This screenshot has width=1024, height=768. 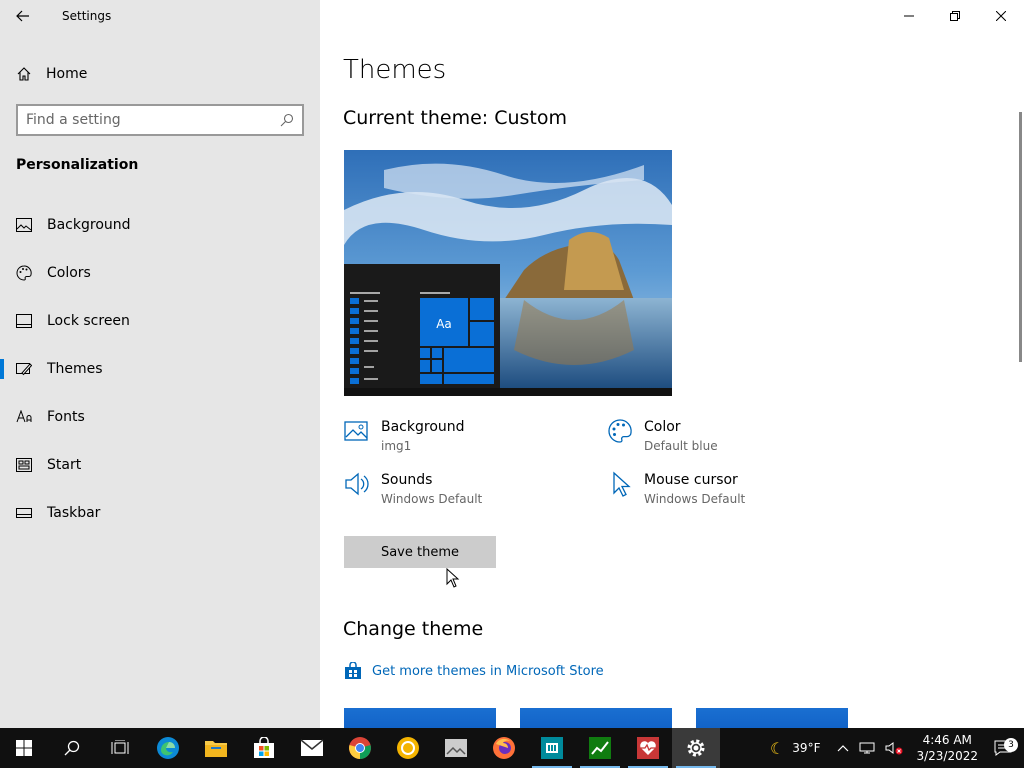 What do you see at coordinates (160, 16) in the screenshot?
I see `title-bar: Settings` at bounding box center [160, 16].